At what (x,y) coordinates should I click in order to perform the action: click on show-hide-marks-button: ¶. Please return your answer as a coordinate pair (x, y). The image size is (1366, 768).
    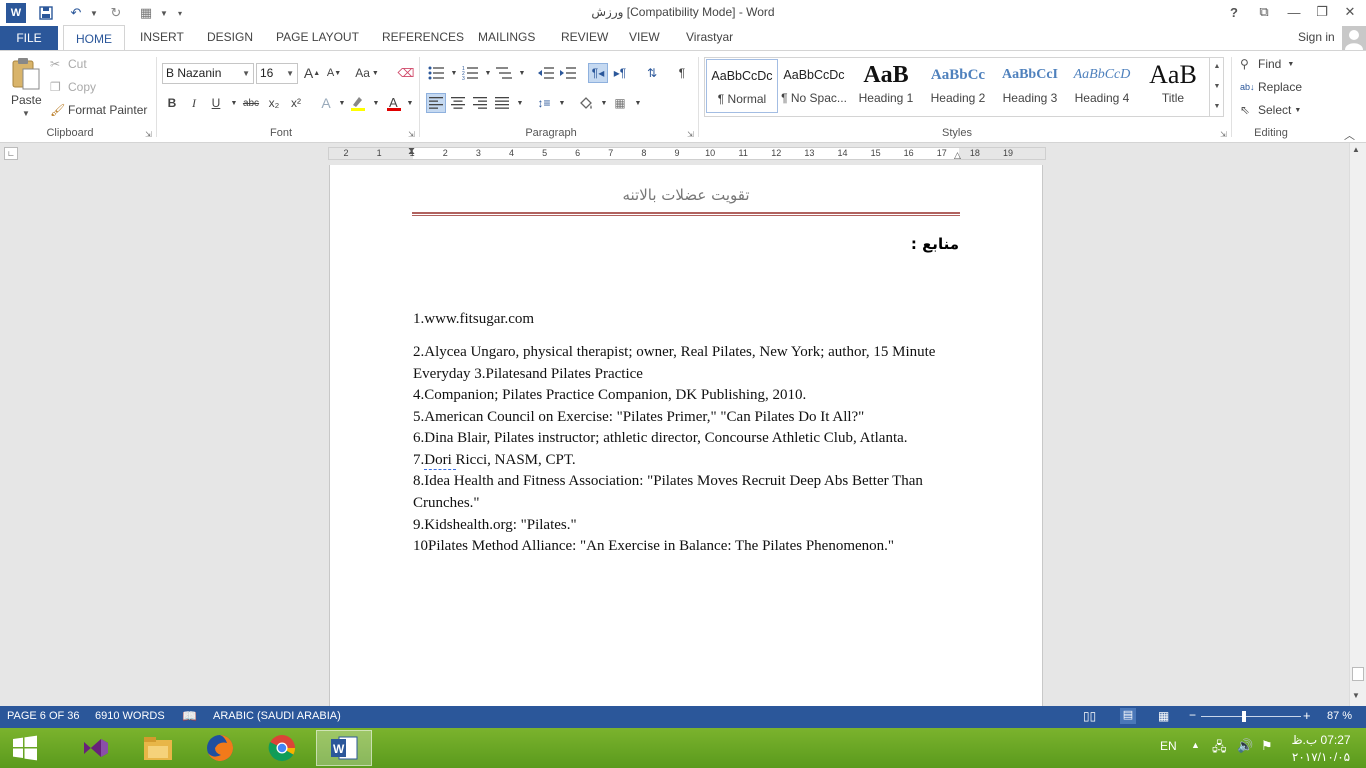
    Looking at the image, I should click on (682, 73).